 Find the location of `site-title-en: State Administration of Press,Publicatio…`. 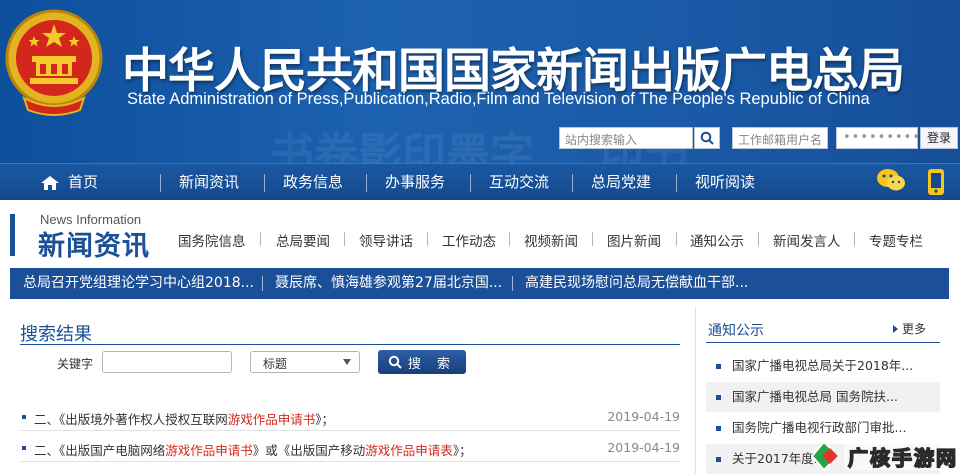

site-title-en: State Administration of Press,Publicatio… is located at coordinates (498, 99).